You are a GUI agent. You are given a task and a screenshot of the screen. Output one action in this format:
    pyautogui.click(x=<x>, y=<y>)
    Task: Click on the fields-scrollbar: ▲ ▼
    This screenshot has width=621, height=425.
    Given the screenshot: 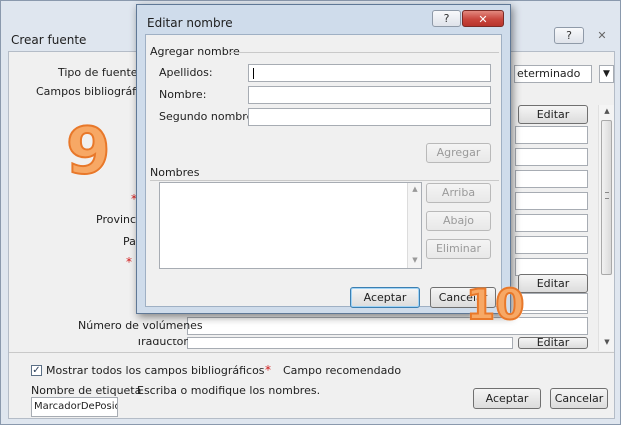 What is the action you would take?
    pyautogui.click(x=606, y=228)
    